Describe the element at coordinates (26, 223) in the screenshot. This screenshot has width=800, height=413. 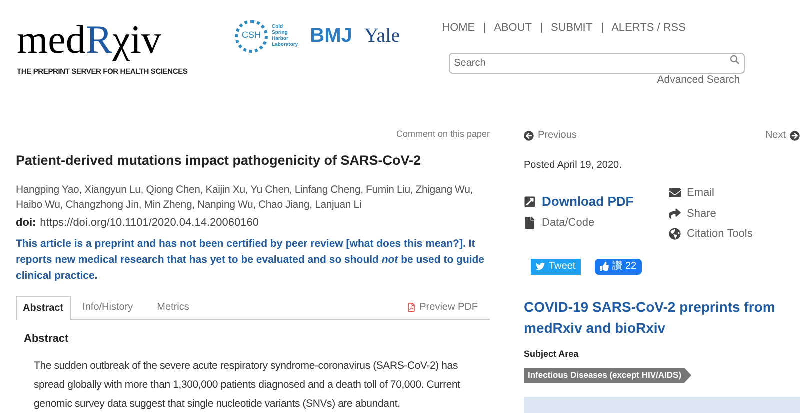
I see `doi-label: doi:` at that location.